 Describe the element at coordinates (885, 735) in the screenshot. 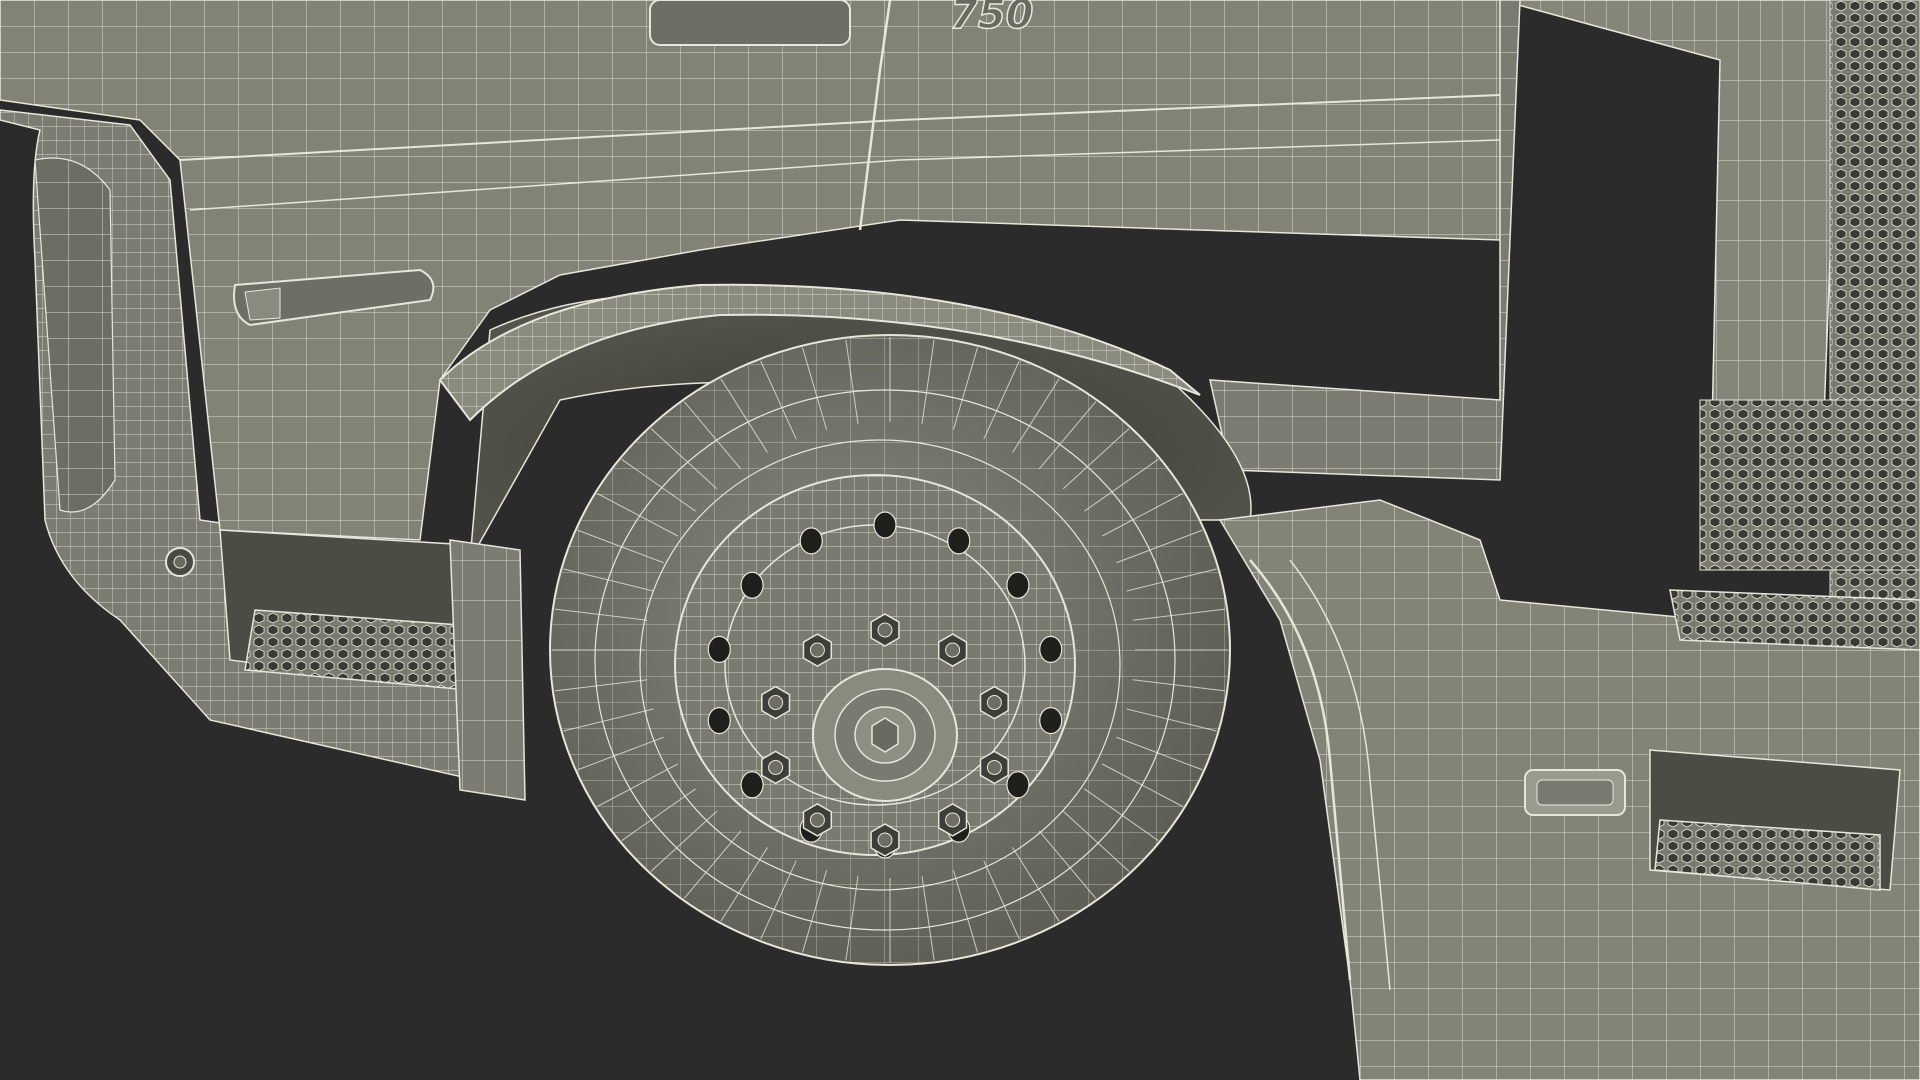

I see `hub-center-nut` at that location.